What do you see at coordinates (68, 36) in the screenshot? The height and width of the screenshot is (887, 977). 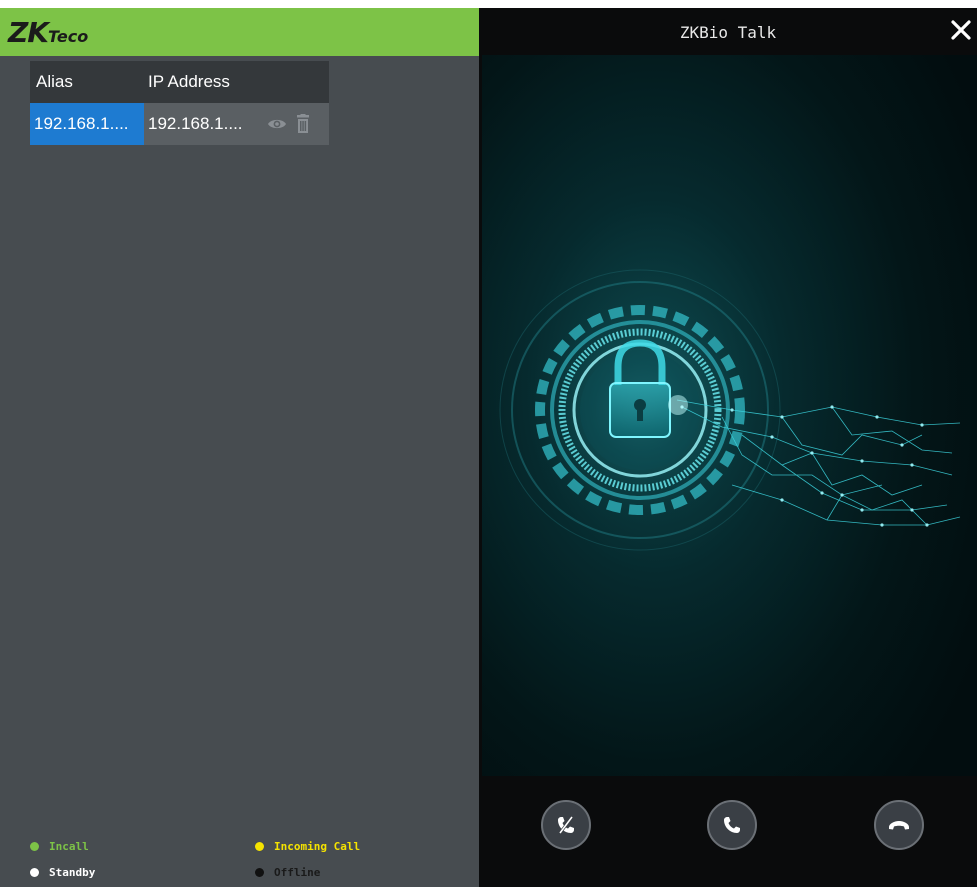 I see `logo-sub-text: Teco` at bounding box center [68, 36].